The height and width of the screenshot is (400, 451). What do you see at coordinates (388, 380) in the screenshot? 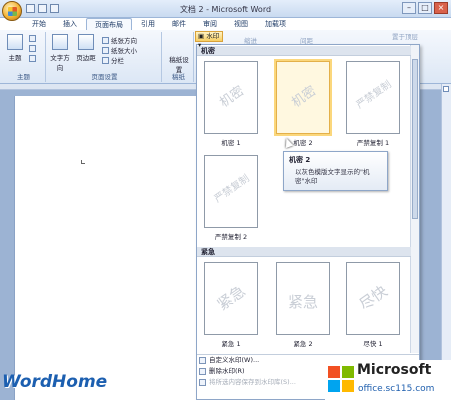
I see `microsoft-office-logo: Microsoft office.sc115.com` at bounding box center [388, 380].